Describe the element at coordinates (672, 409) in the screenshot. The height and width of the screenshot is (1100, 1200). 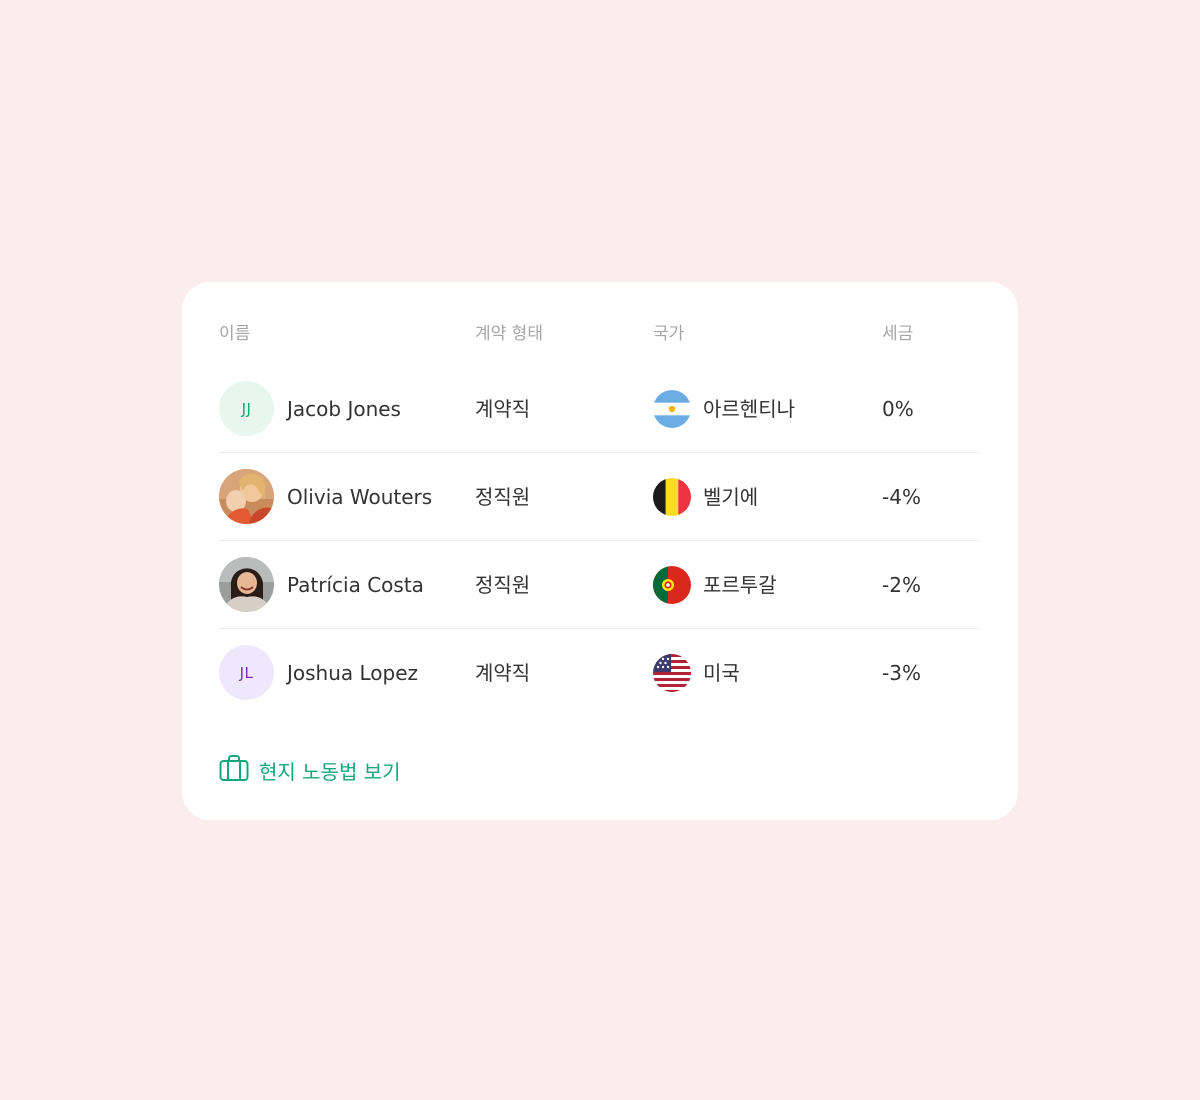
I see `argentina-flag-icon` at that location.